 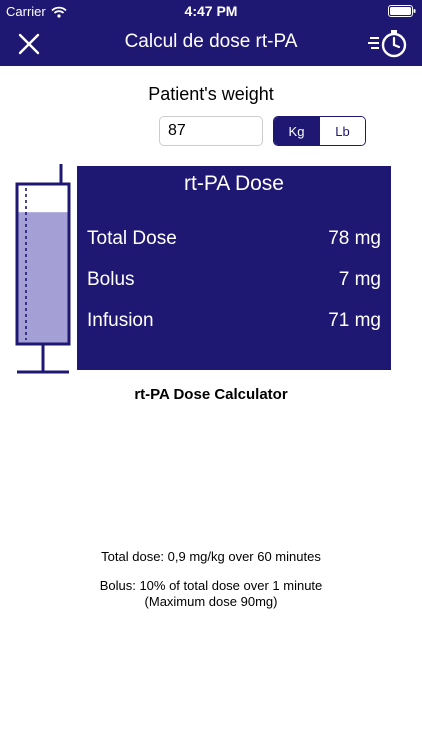 I want to click on unit-toggle: Kg Lb, so click(x=319, y=131).